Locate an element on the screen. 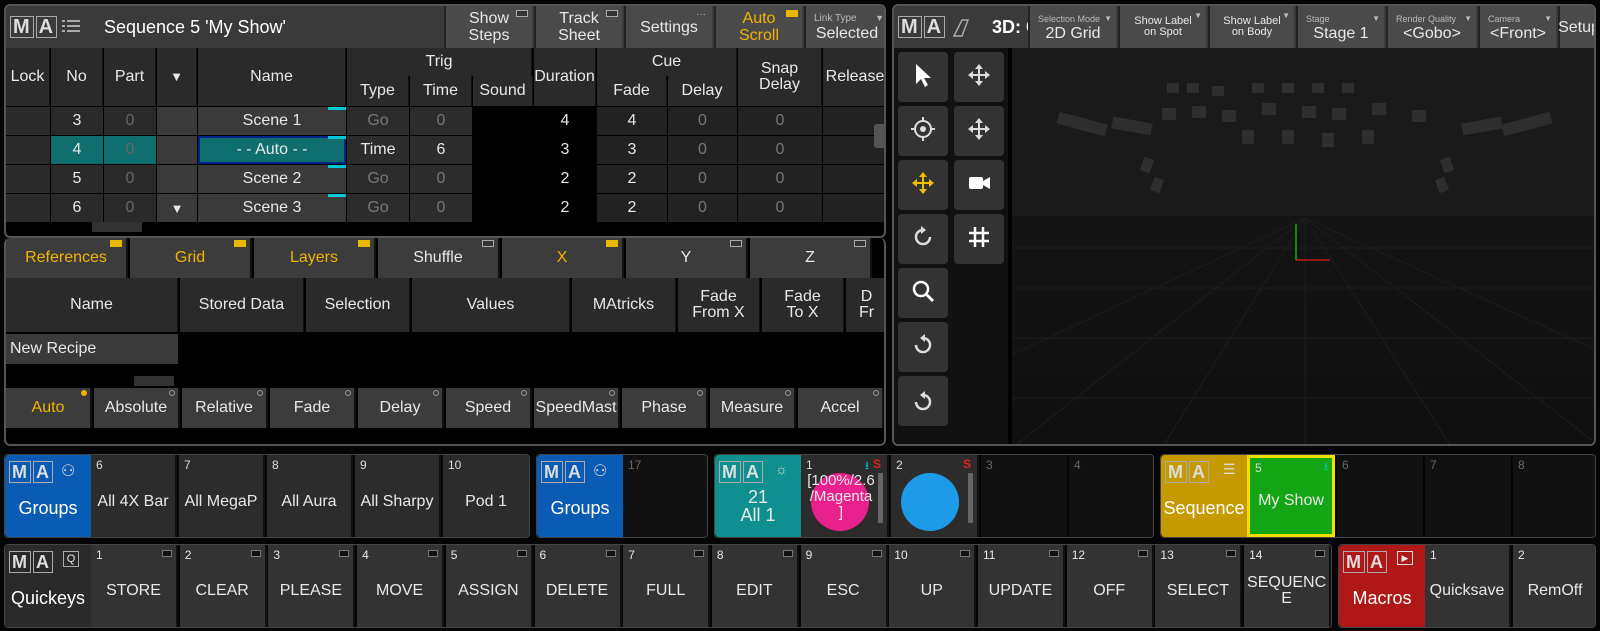 This screenshot has width=1600, height=631. col-trig-time: Time is located at coordinates (441, 91).